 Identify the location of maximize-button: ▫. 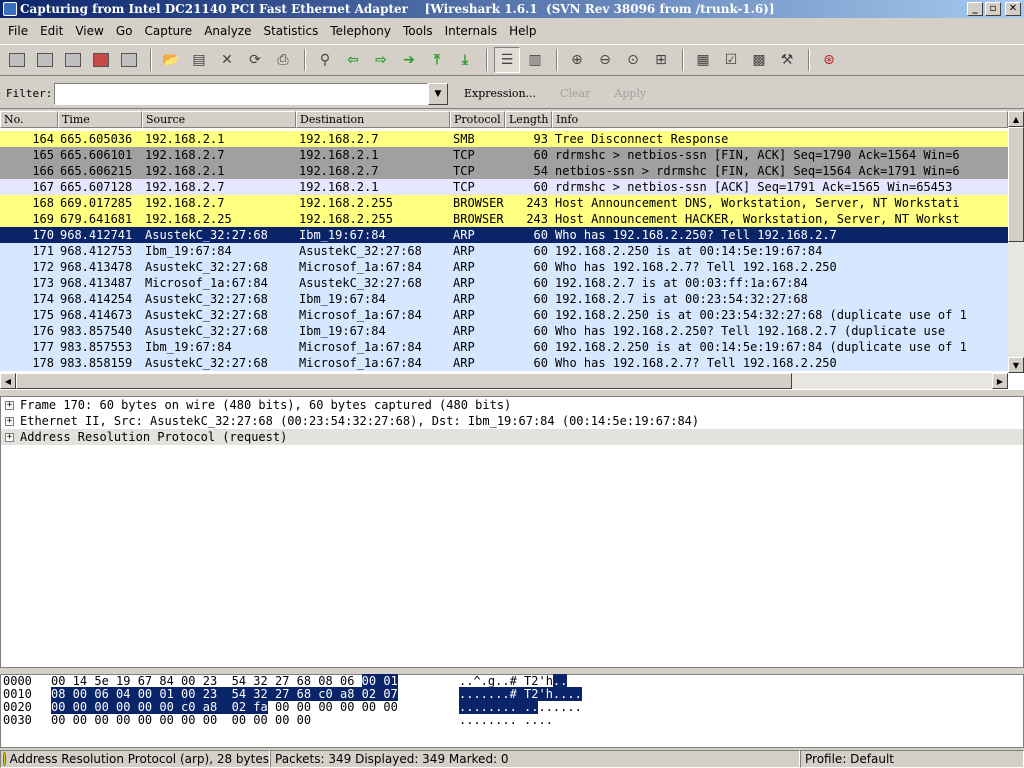
(993, 9).